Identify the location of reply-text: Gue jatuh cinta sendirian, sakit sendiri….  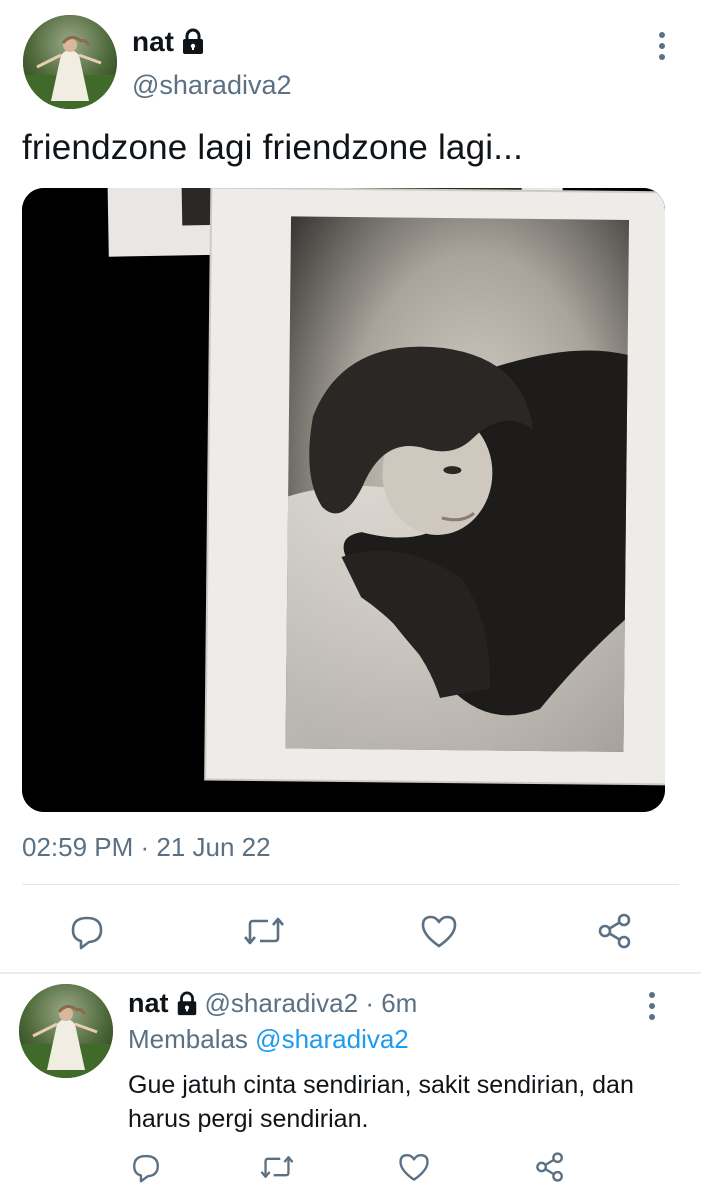
(381, 1102).